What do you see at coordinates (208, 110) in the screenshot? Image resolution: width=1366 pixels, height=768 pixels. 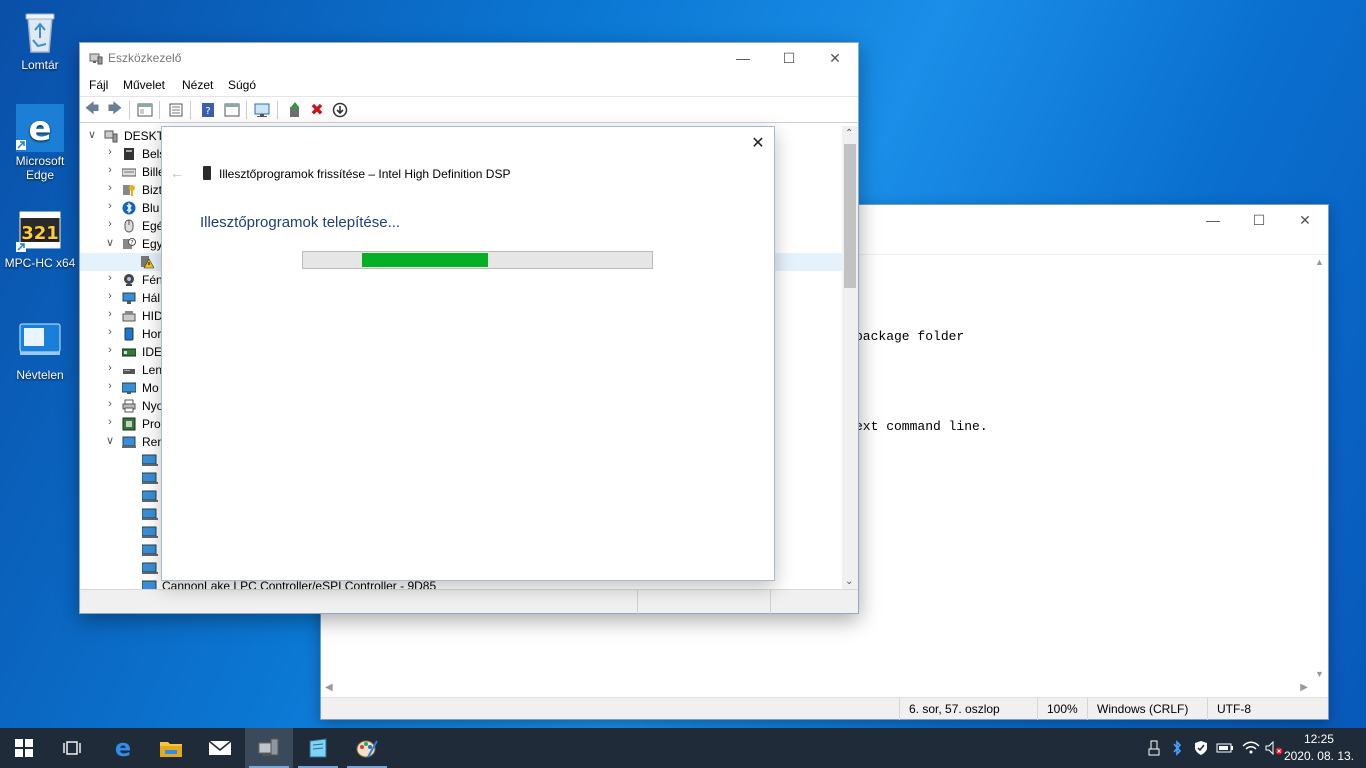 I see `help-icon: ?` at bounding box center [208, 110].